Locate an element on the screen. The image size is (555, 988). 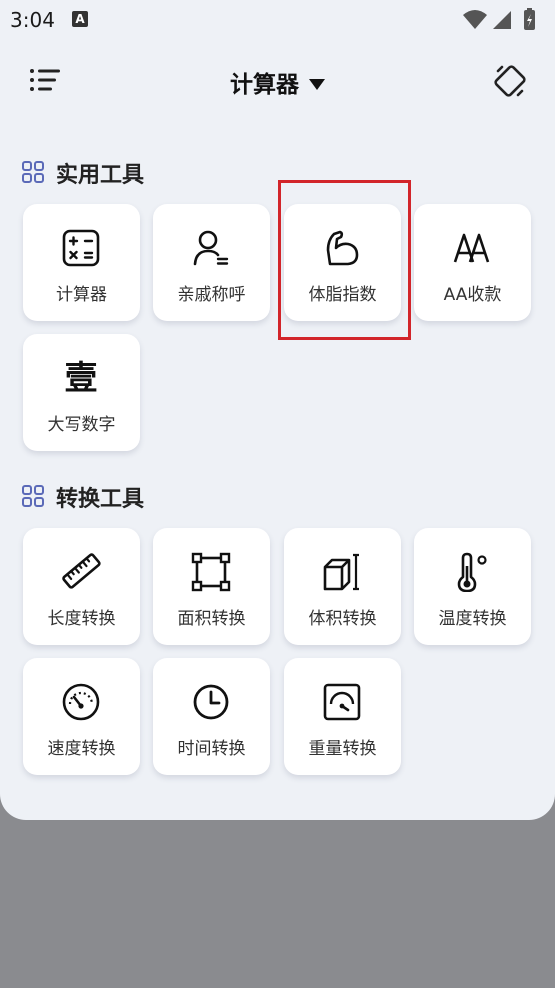
thermometer-icon is located at coordinates (472, 572).